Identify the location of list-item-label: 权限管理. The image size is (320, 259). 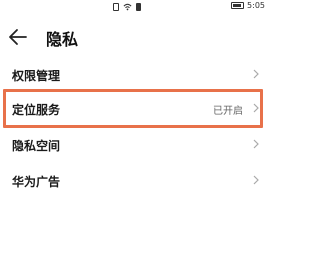
(36, 76).